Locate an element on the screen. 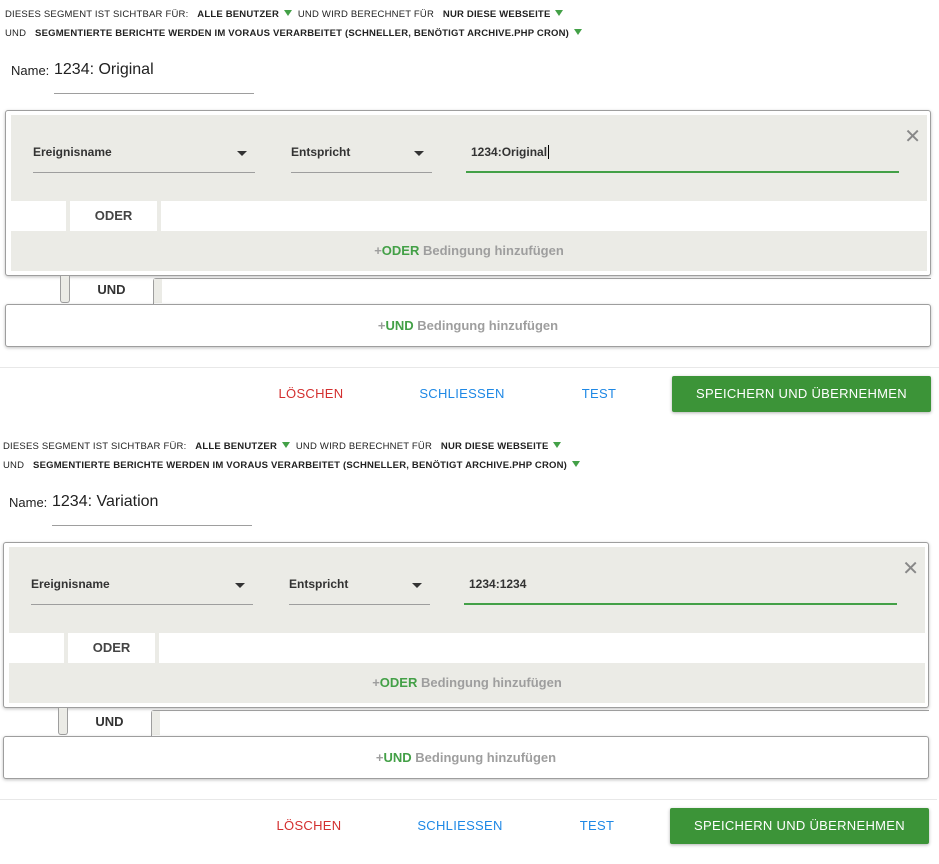 The image size is (939, 864). condition-row: Ereignisname Entspricht 1234:1234 ✕ is located at coordinates (467, 590).